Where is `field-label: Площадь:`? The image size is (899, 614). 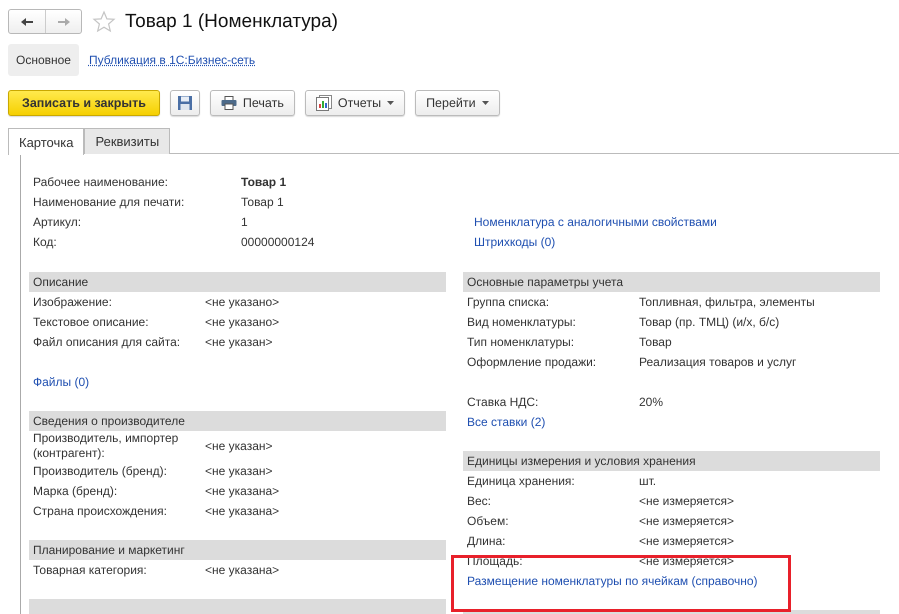
field-label: Площадь: is located at coordinates (495, 561).